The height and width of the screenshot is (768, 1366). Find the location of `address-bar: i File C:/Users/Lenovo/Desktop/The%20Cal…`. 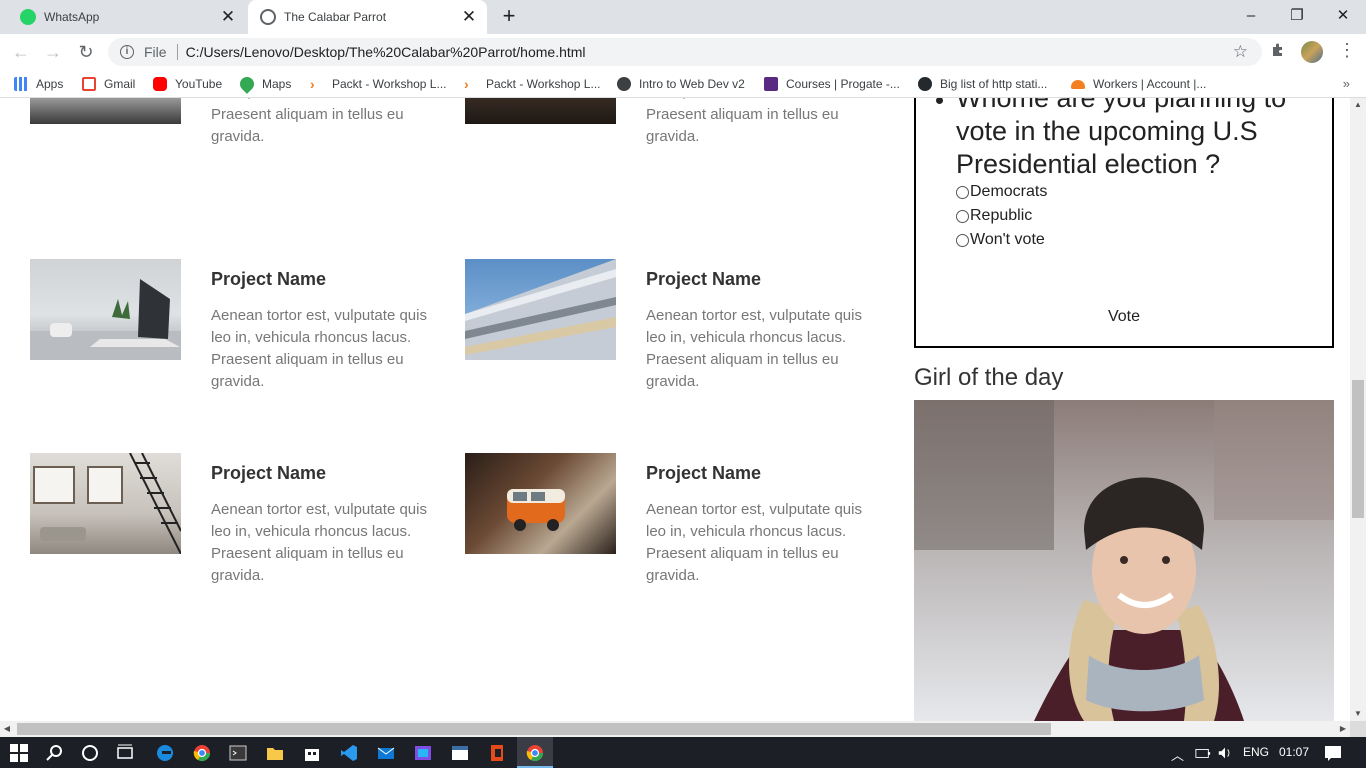

address-bar: i File C:/Users/Lenovo/Desktop/The%20Cal… is located at coordinates (685, 52).